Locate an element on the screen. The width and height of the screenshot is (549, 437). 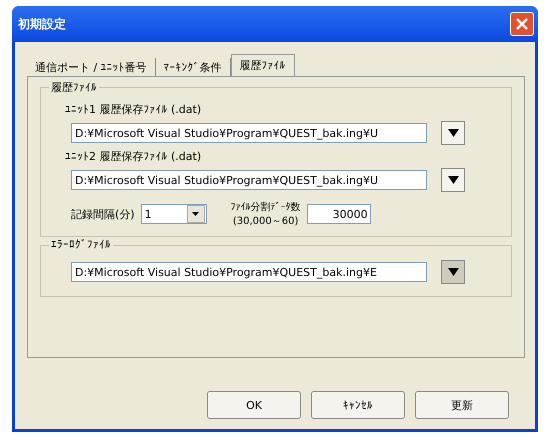
number-field: 30000 is located at coordinates (338, 214).